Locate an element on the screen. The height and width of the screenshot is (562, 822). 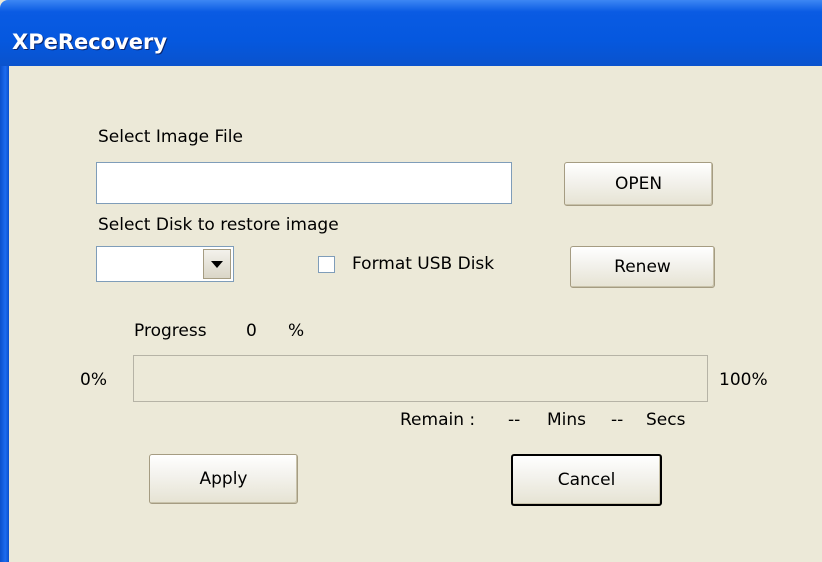
title-bar: XPeRecovery is located at coordinates (411, 33).